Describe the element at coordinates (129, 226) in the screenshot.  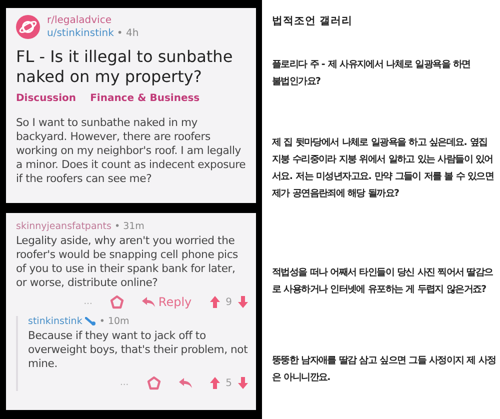
I see `comment-time: • 31m` at that location.